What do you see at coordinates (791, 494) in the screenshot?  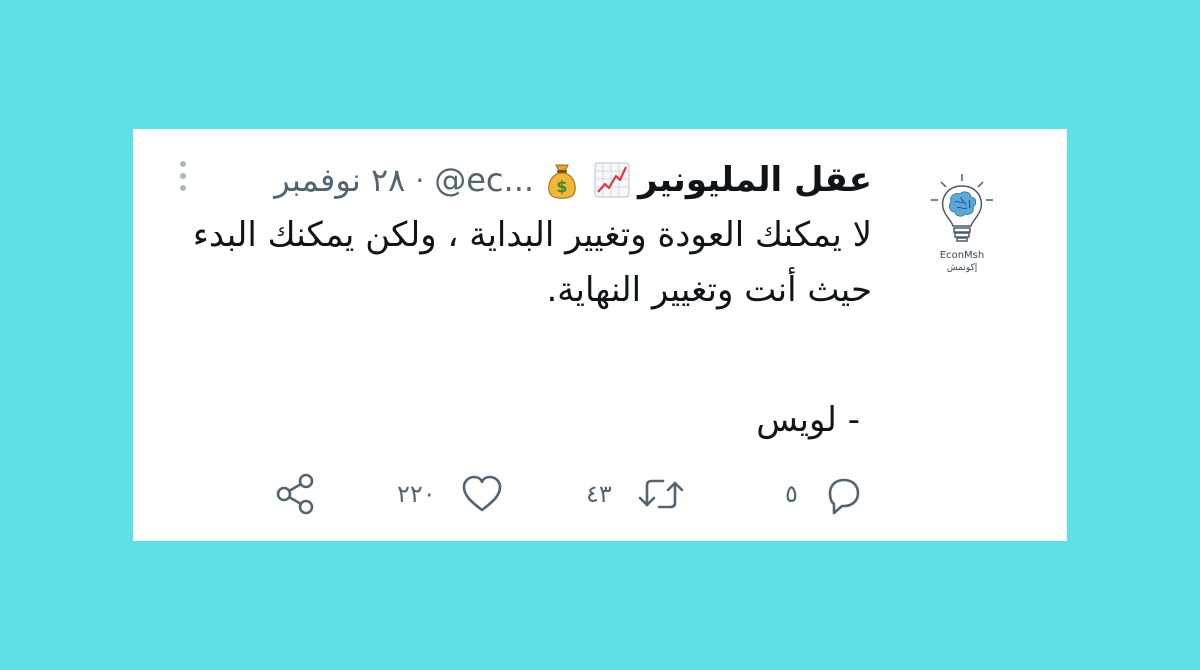 I see `reply-count: ٥` at bounding box center [791, 494].